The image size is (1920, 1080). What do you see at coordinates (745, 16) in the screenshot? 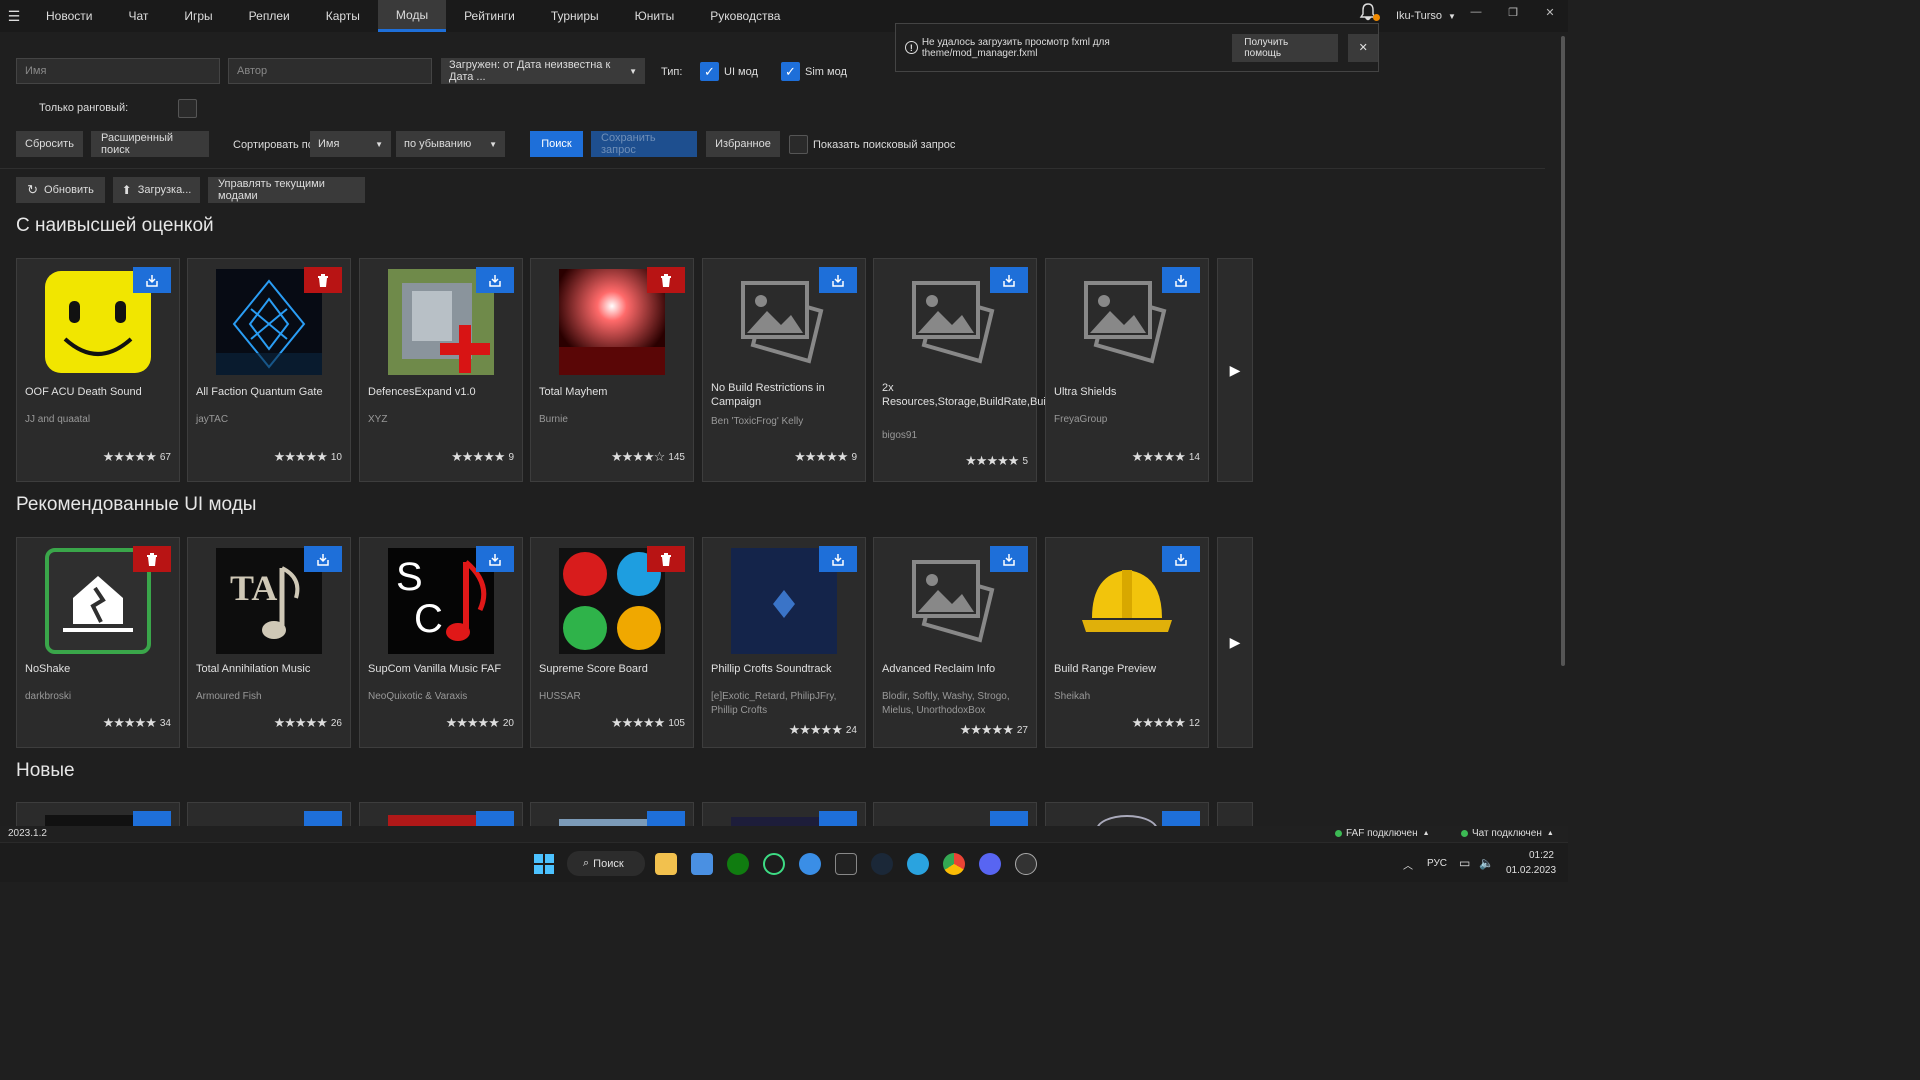
I see `tab-guides: Руководства` at bounding box center [745, 16].